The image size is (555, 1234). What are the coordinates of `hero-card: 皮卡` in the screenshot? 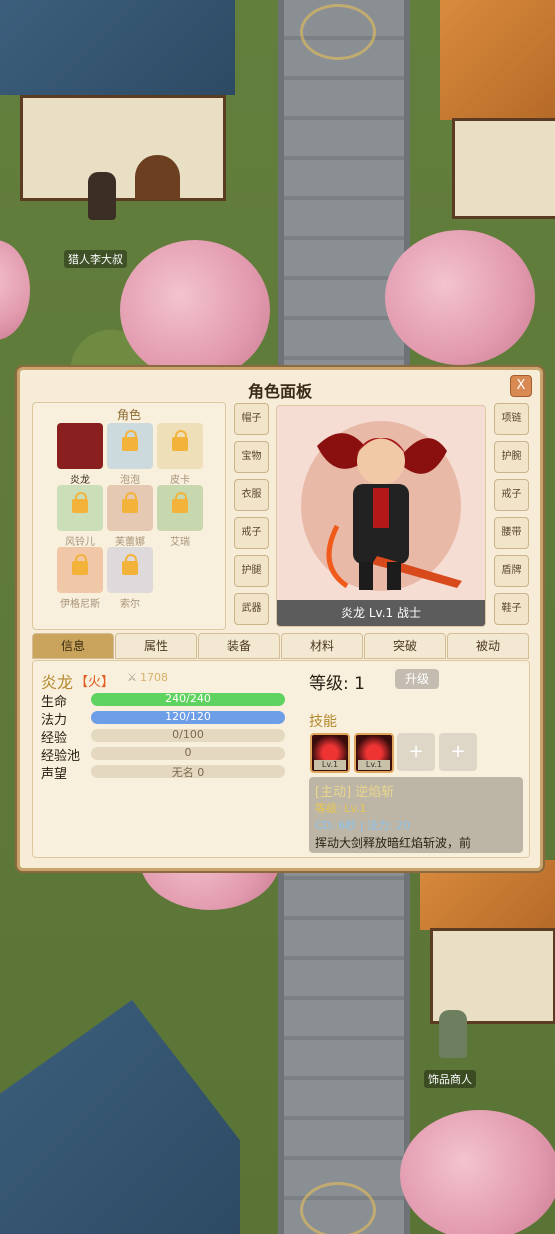 It's located at (180, 454).